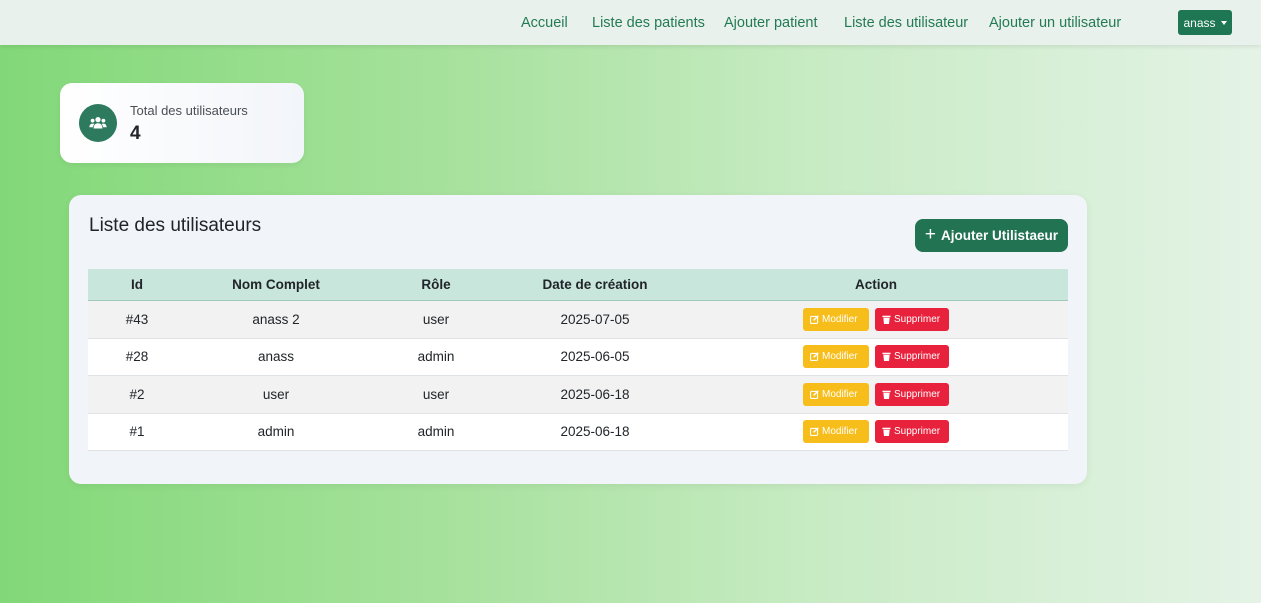 This screenshot has width=1261, height=603. I want to click on stat-label: Total des utilisateurs, so click(189, 110).